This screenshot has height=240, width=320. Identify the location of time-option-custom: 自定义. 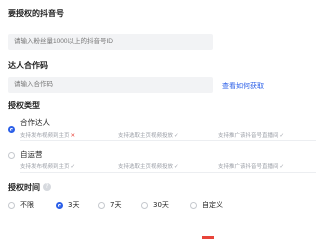
(212, 205).